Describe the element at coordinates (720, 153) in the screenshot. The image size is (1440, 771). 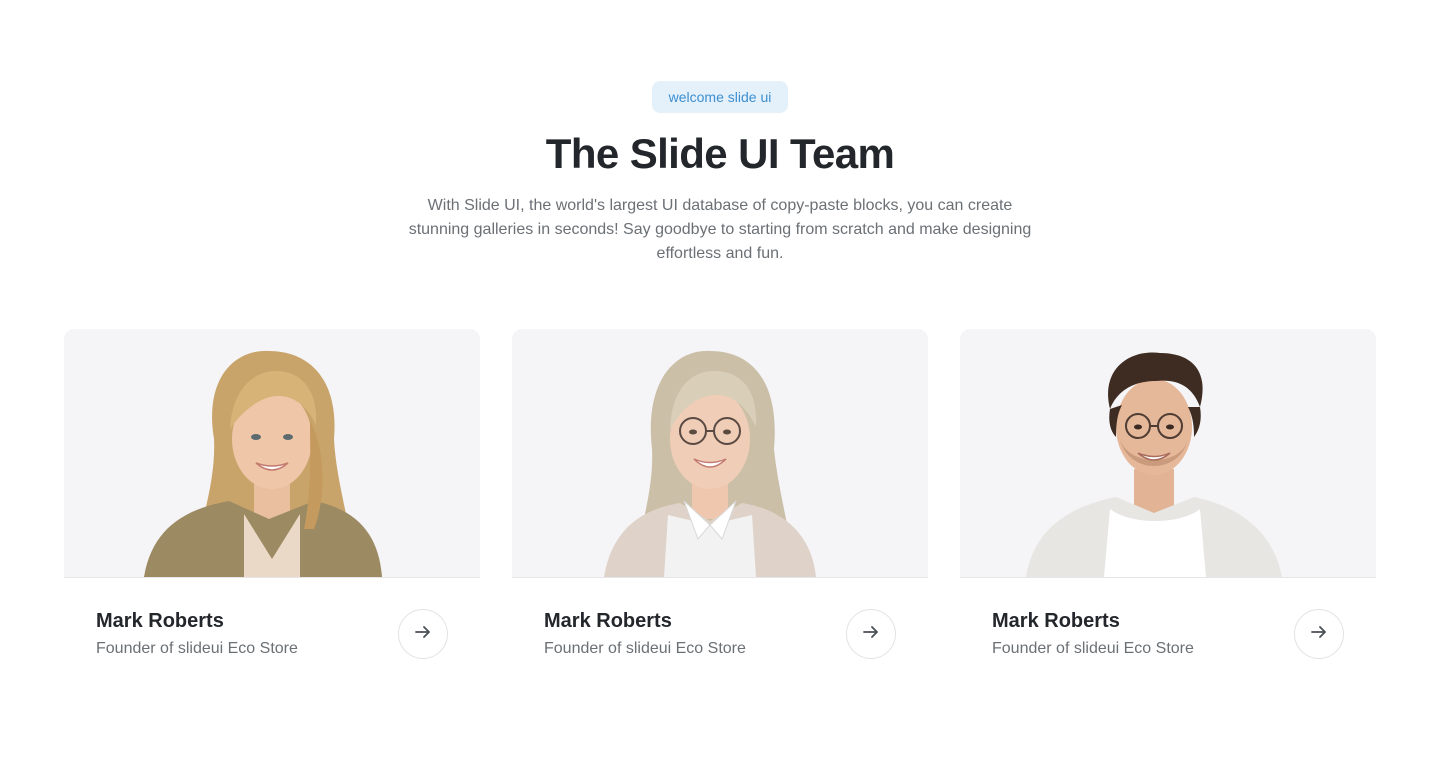
I see `section-title: The Slide UI Team` at that location.